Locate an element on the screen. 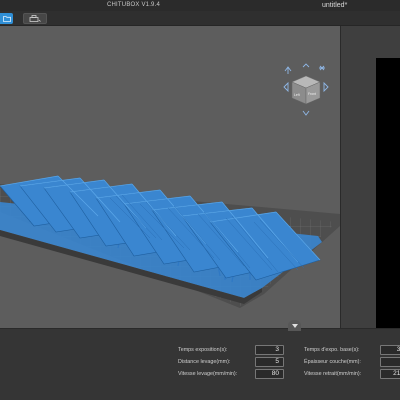 The width and height of the screenshot is (400, 400). printer-icon is located at coordinates (35, 18).